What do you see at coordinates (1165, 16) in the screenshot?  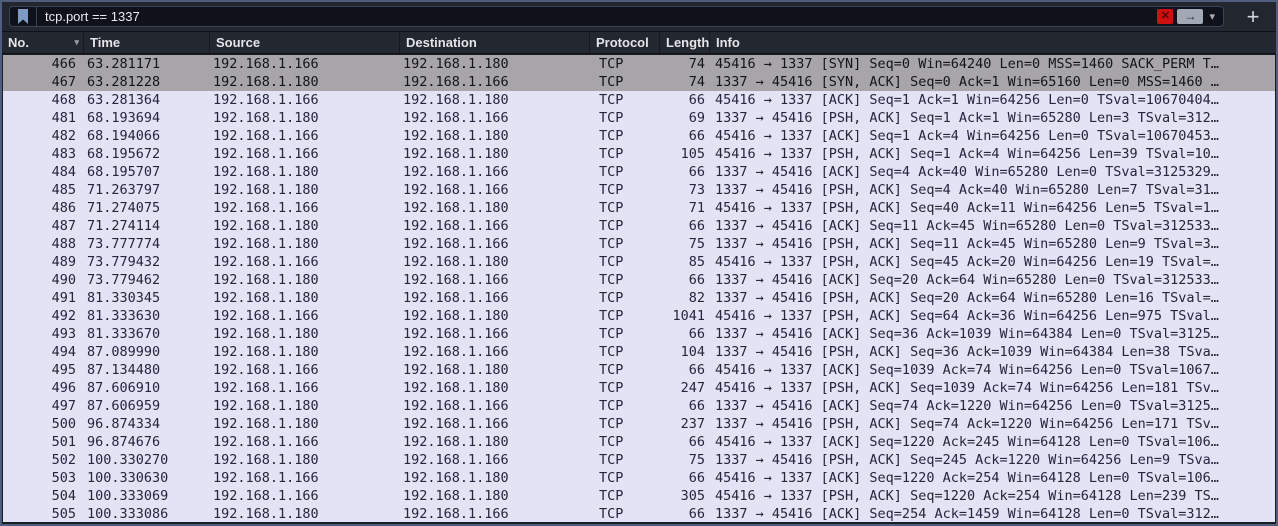 I see `clear-filter-button: ✕` at bounding box center [1165, 16].